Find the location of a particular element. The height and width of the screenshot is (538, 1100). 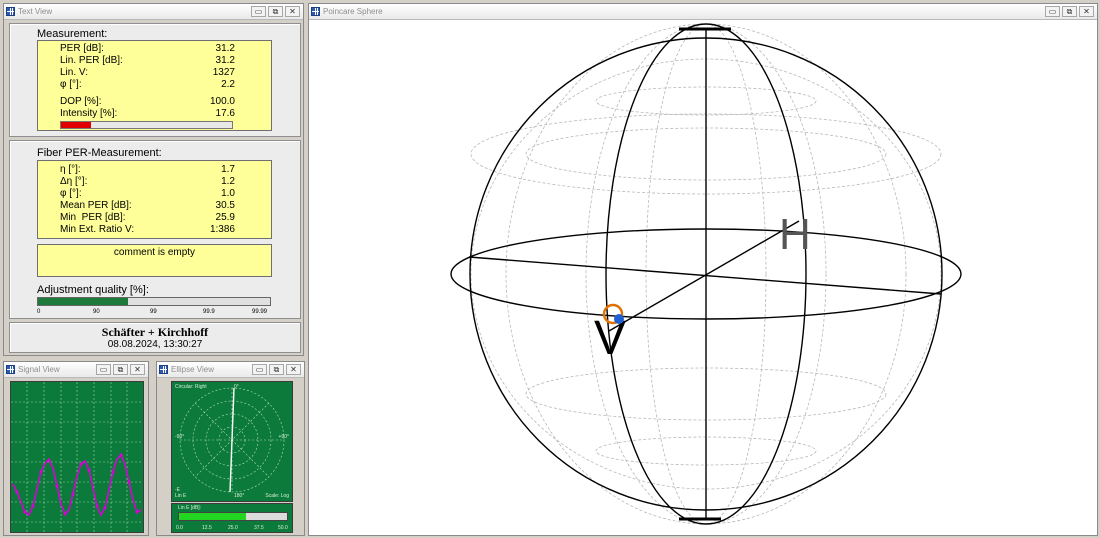

state-marker-blue is located at coordinates (619, 319).